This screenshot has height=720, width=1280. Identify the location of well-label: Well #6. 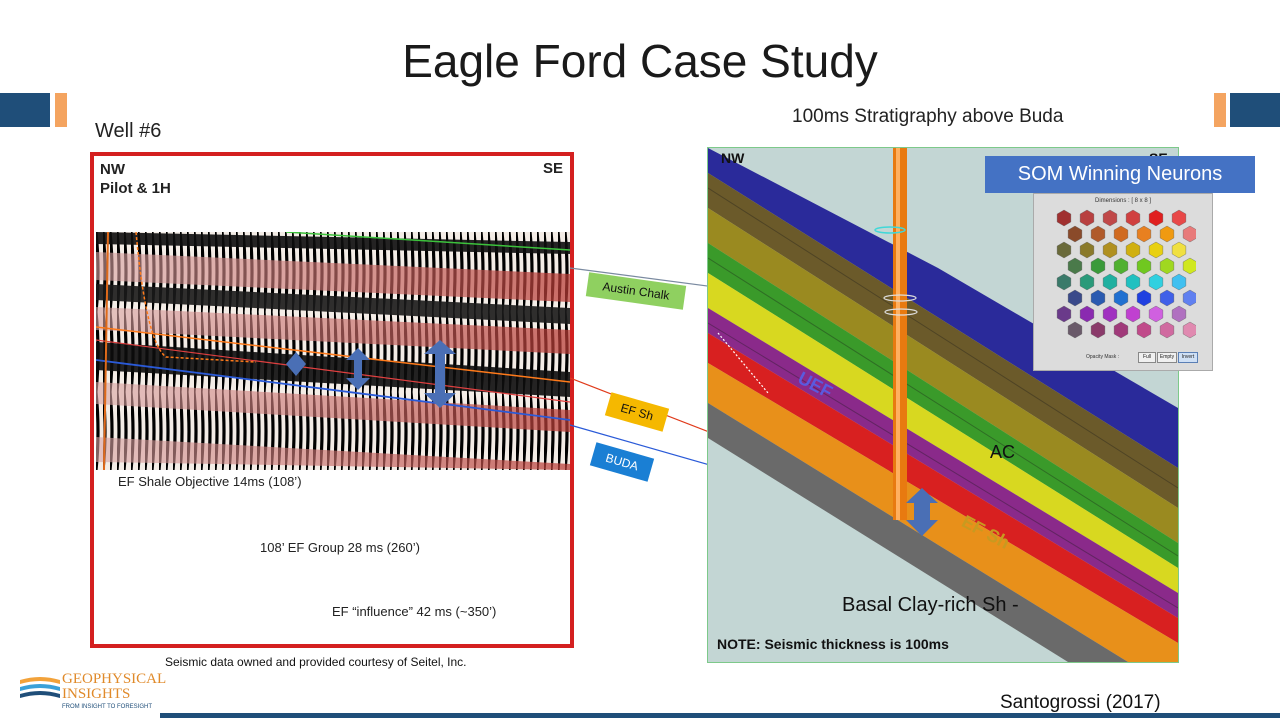
(128, 131).